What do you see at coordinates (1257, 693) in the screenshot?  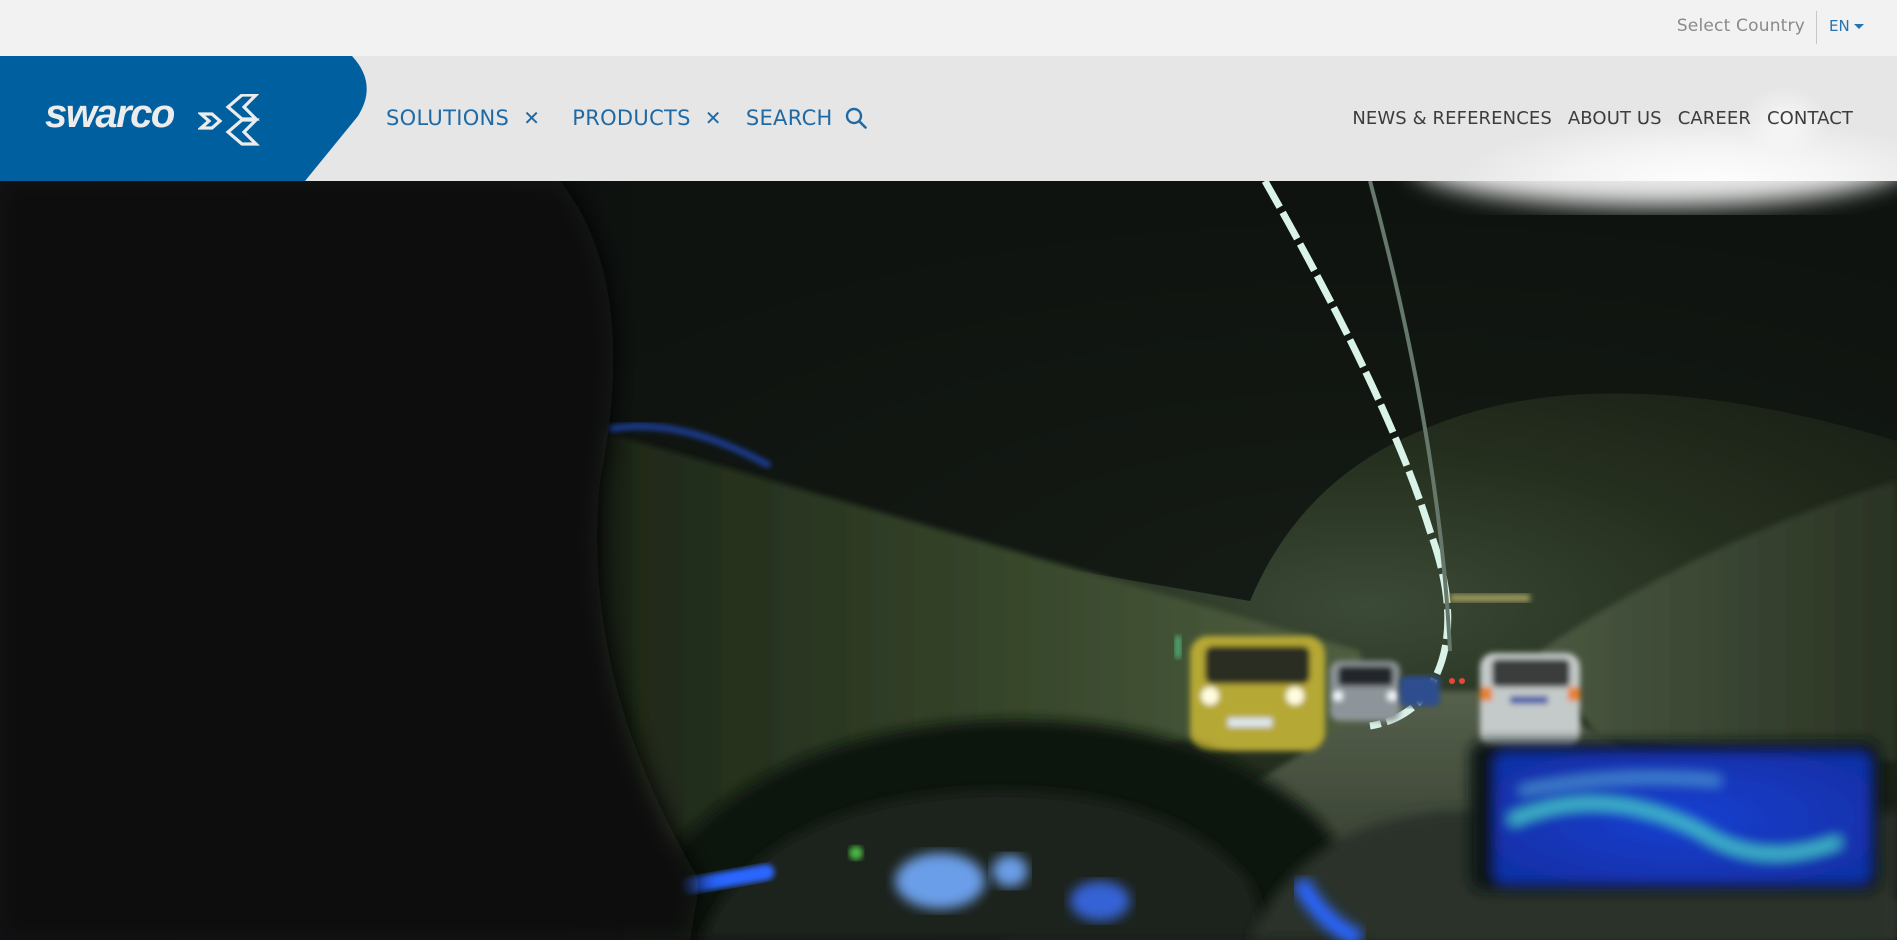 I see `yellow-car` at bounding box center [1257, 693].